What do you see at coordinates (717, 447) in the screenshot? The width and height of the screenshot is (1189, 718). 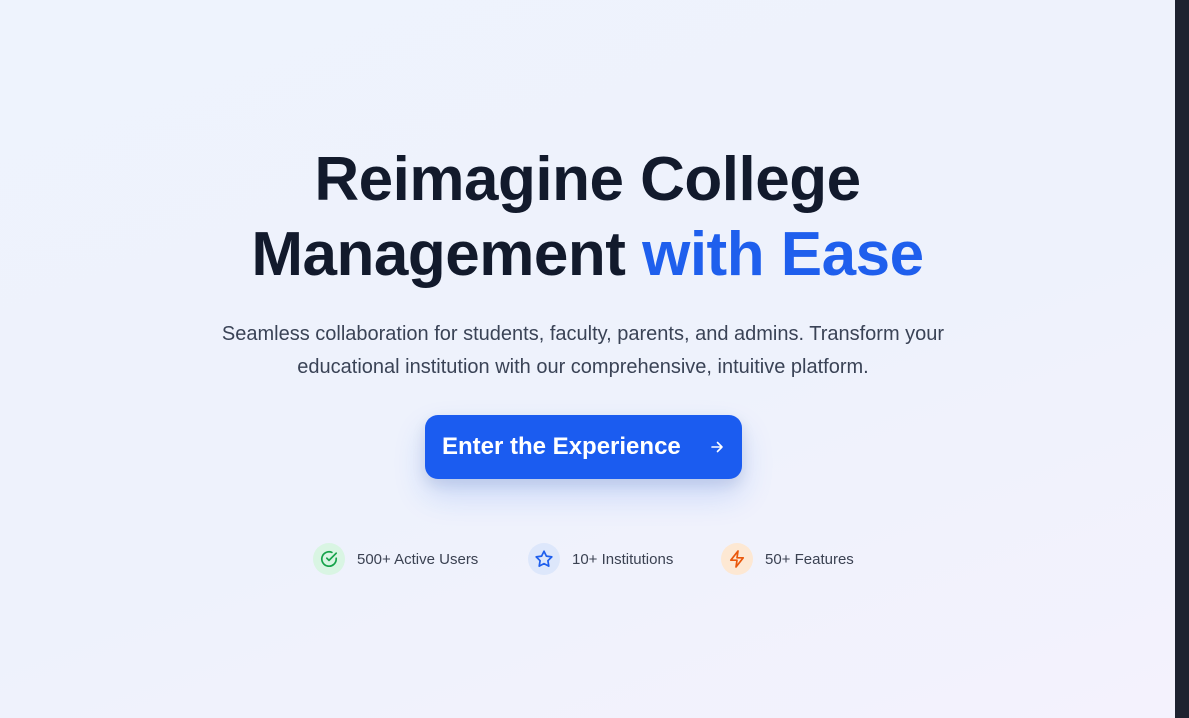 I see `arrow-right-icon` at bounding box center [717, 447].